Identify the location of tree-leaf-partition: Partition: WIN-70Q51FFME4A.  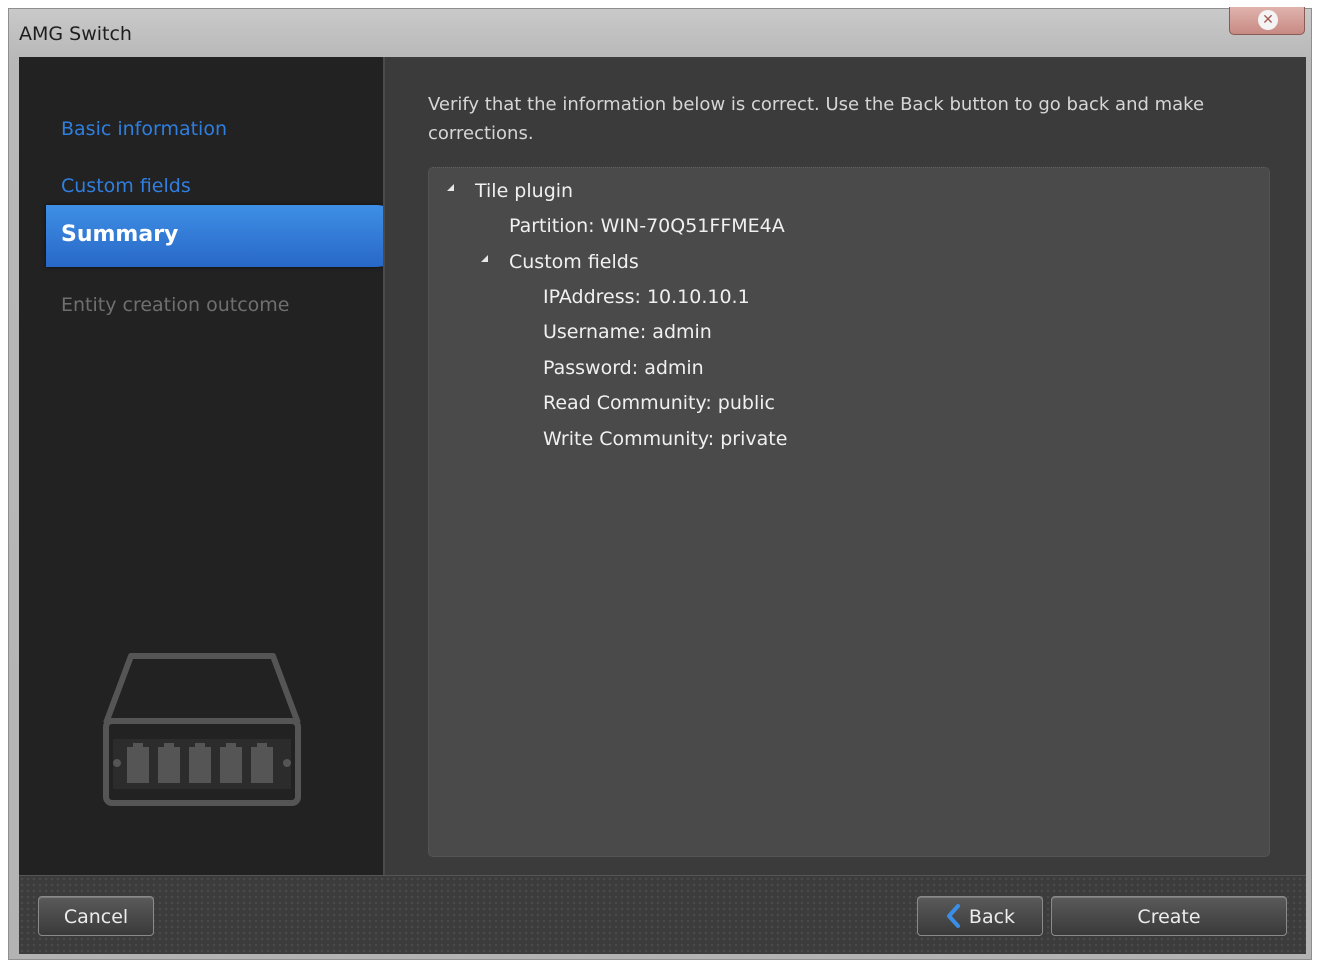
(647, 226).